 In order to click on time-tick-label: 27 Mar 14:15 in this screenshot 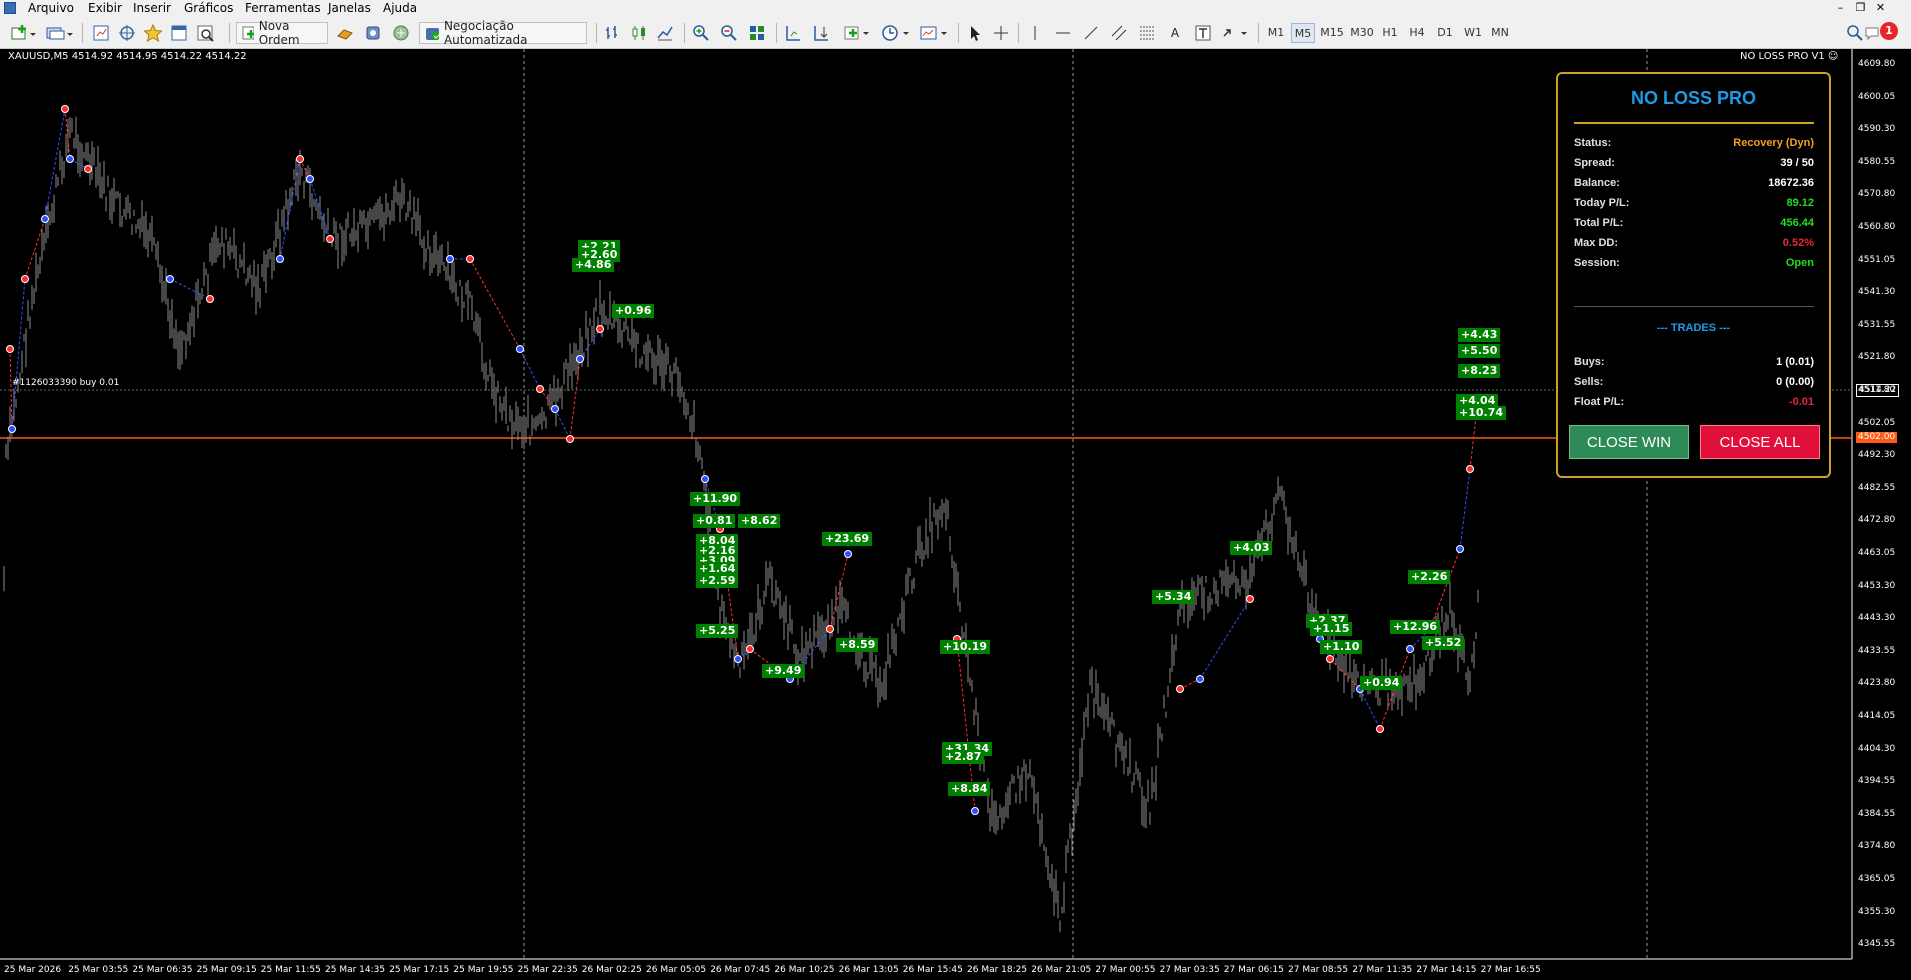, I will do `click(1446, 970)`.